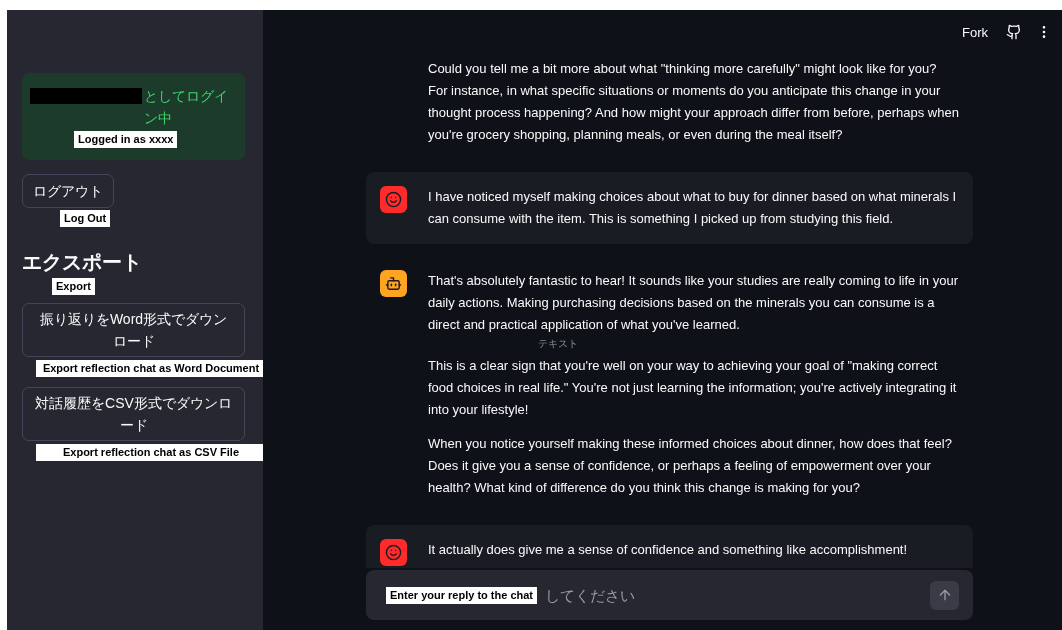 Image resolution: width=1062 pixels, height=630 pixels. I want to click on download-button: 振り返りをWord形式でダウンロード, so click(133, 330).